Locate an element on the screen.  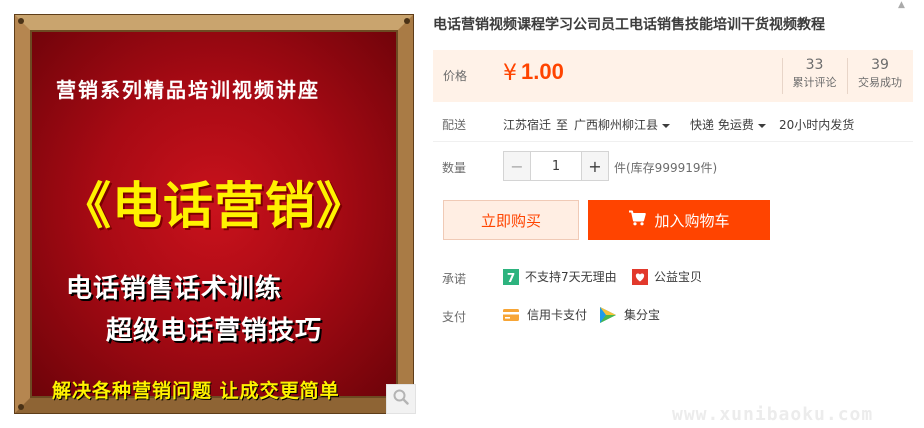
image-main-title: 《电话营销》 is located at coordinates (214, 206).